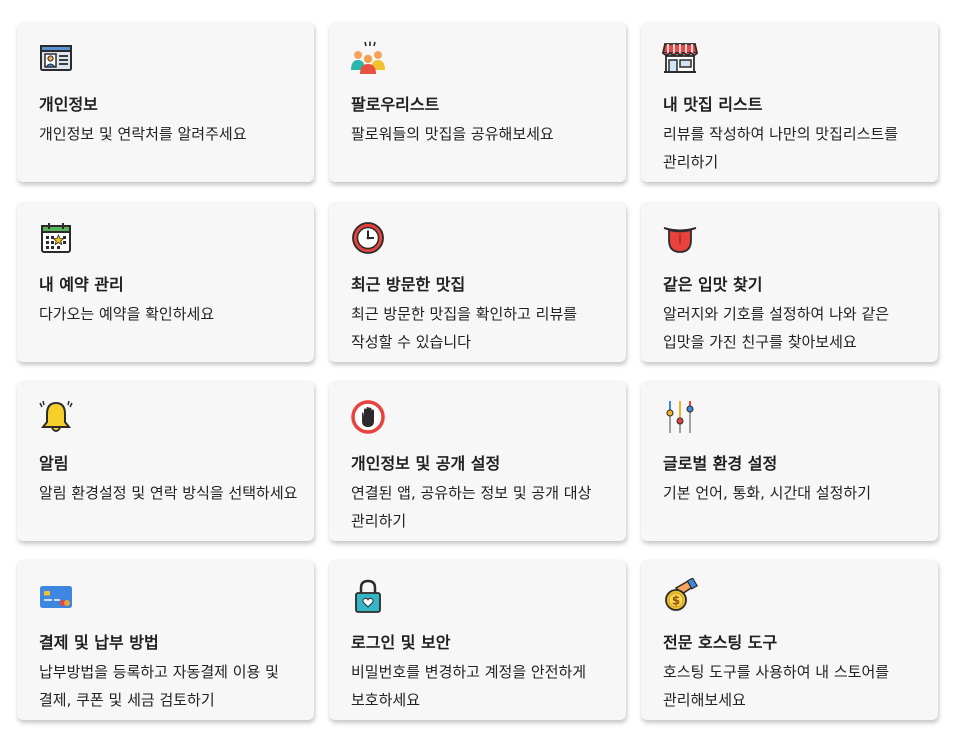 This screenshot has width=968, height=751. Describe the element at coordinates (464, 328) in the screenshot. I see `card-description: 최근 방문한 맛집을 확인하고 리뷰를 작성할 수 있습니다` at that location.